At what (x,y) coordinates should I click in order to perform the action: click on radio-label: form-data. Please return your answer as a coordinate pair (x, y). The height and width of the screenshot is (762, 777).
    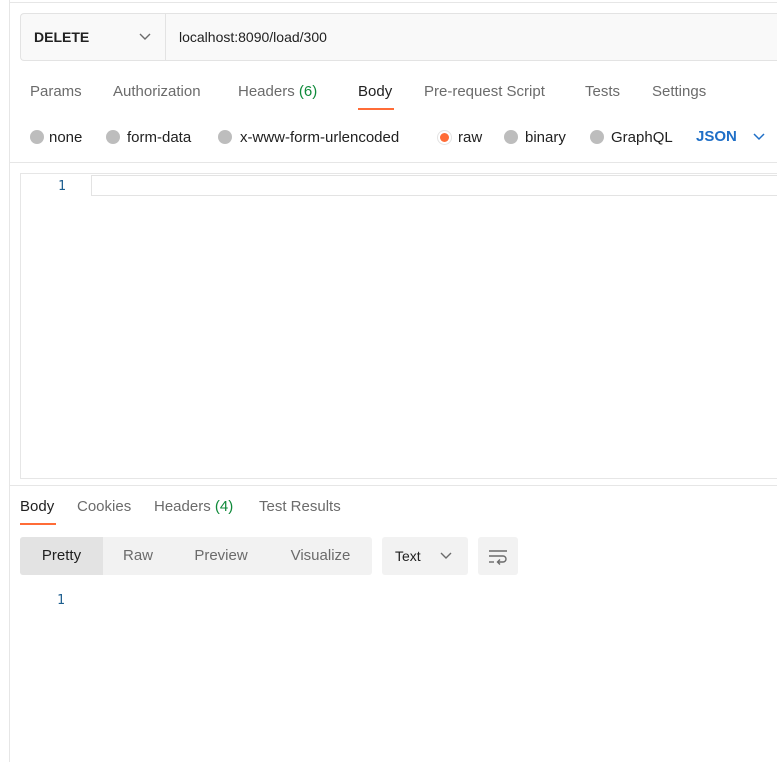
    Looking at the image, I should click on (159, 137).